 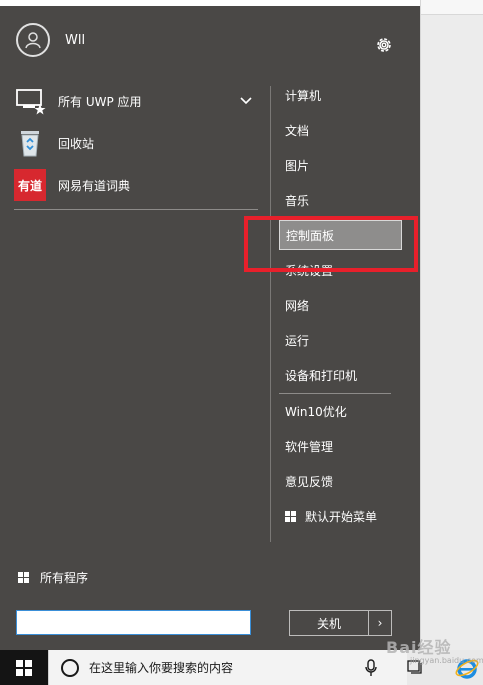 I want to click on left-divider, so click(x=136, y=209).